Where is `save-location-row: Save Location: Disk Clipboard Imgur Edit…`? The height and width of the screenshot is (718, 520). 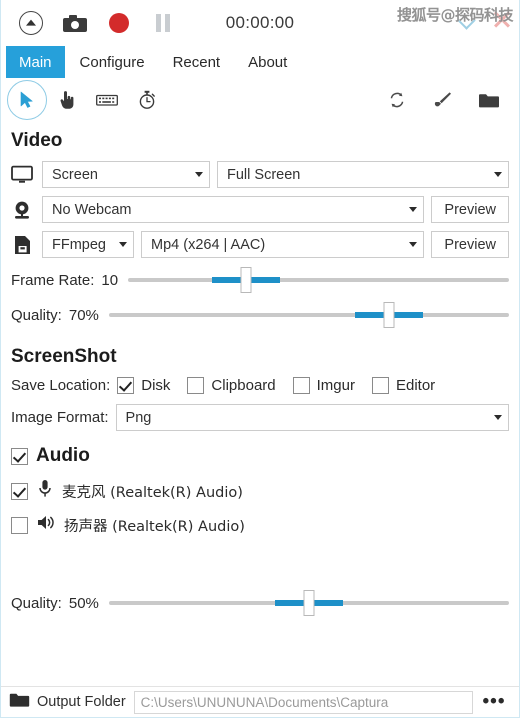 save-location-row: Save Location: Disk Clipboard Imgur Edit… is located at coordinates (260, 385).